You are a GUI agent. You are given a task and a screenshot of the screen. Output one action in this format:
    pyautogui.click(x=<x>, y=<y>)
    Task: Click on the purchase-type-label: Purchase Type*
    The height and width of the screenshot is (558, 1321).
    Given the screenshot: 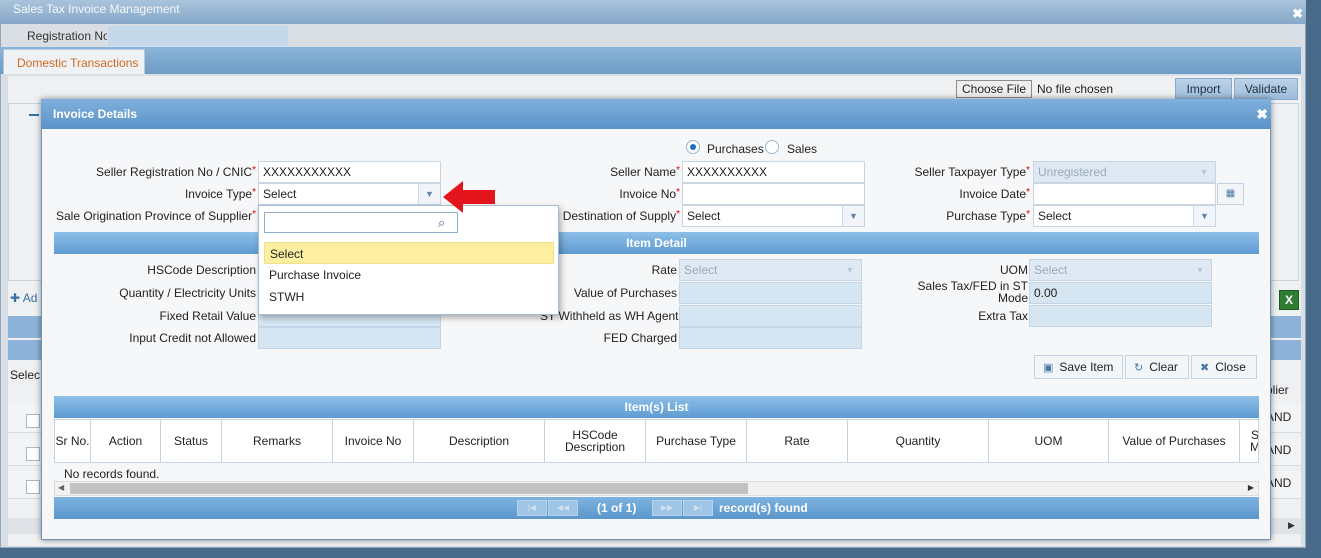 What is the action you would take?
    pyautogui.click(x=955, y=216)
    